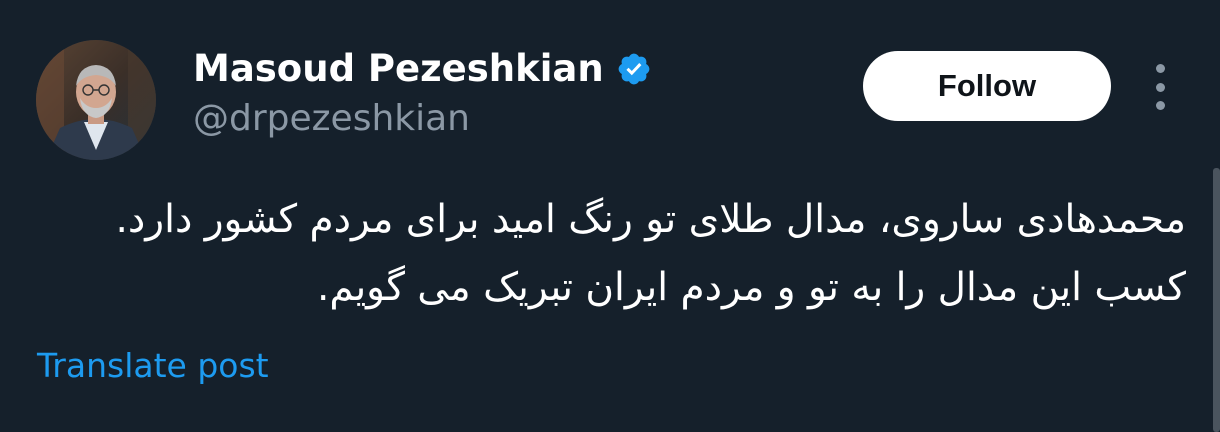 The height and width of the screenshot is (432, 1220). What do you see at coordinates (153, 366) in the screenshot?
I see `translate-post-link: Translate post` at bounding box center [153, 366].